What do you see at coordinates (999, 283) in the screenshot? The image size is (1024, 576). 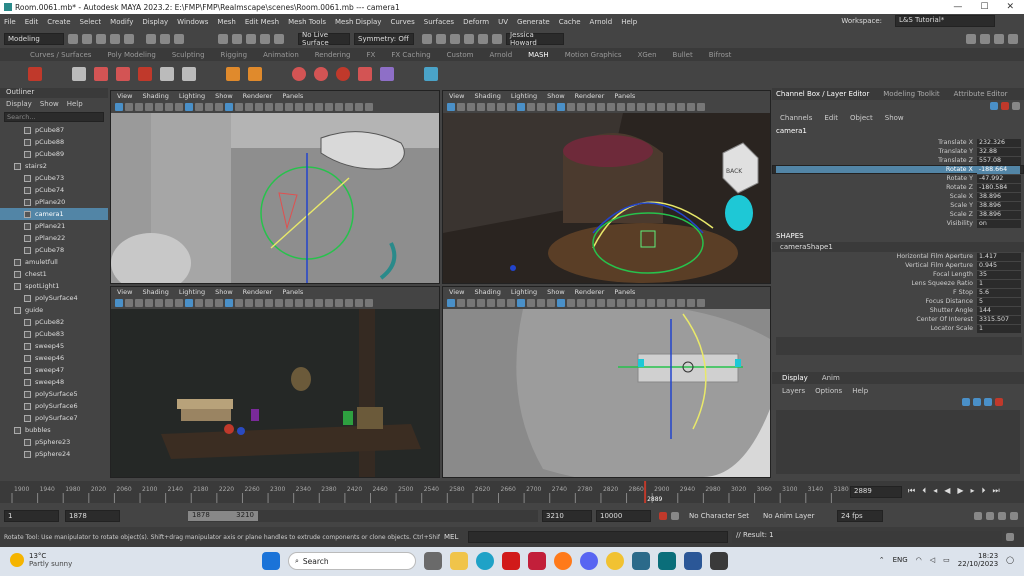 I see `attr-value: 1` at bounding box center [999, 283].